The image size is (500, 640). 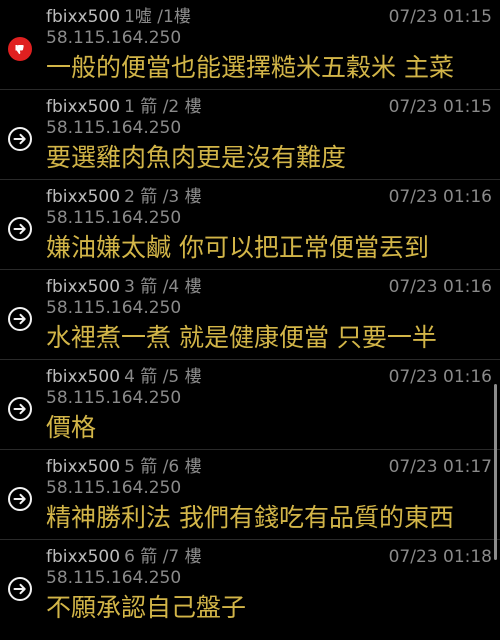 I want to click on thumbs-down-icon, so click(x=20, y=49).